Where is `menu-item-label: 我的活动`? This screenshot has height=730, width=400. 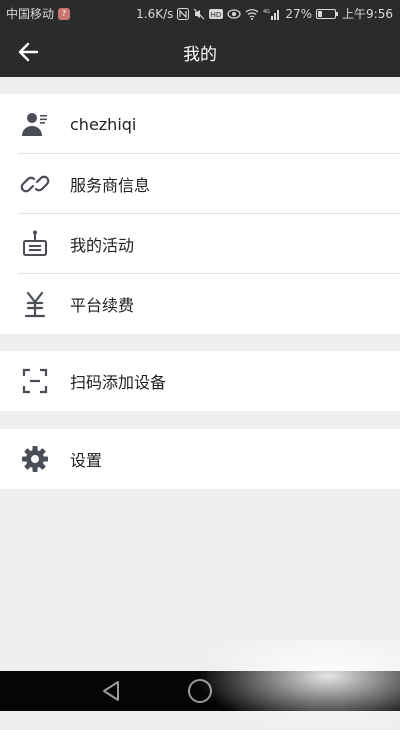 menu-item-label: 我的活动 is located at coordinates (102, 245).